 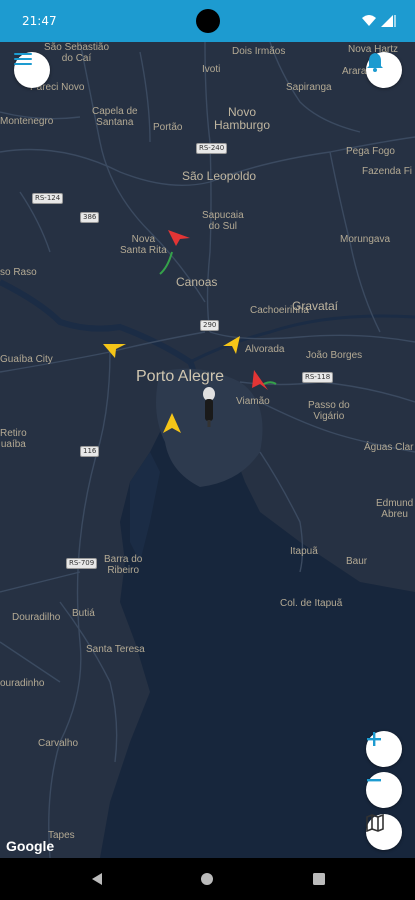 I want to click on place-label: Nova Santa Rita, so click(x=143, y=245).